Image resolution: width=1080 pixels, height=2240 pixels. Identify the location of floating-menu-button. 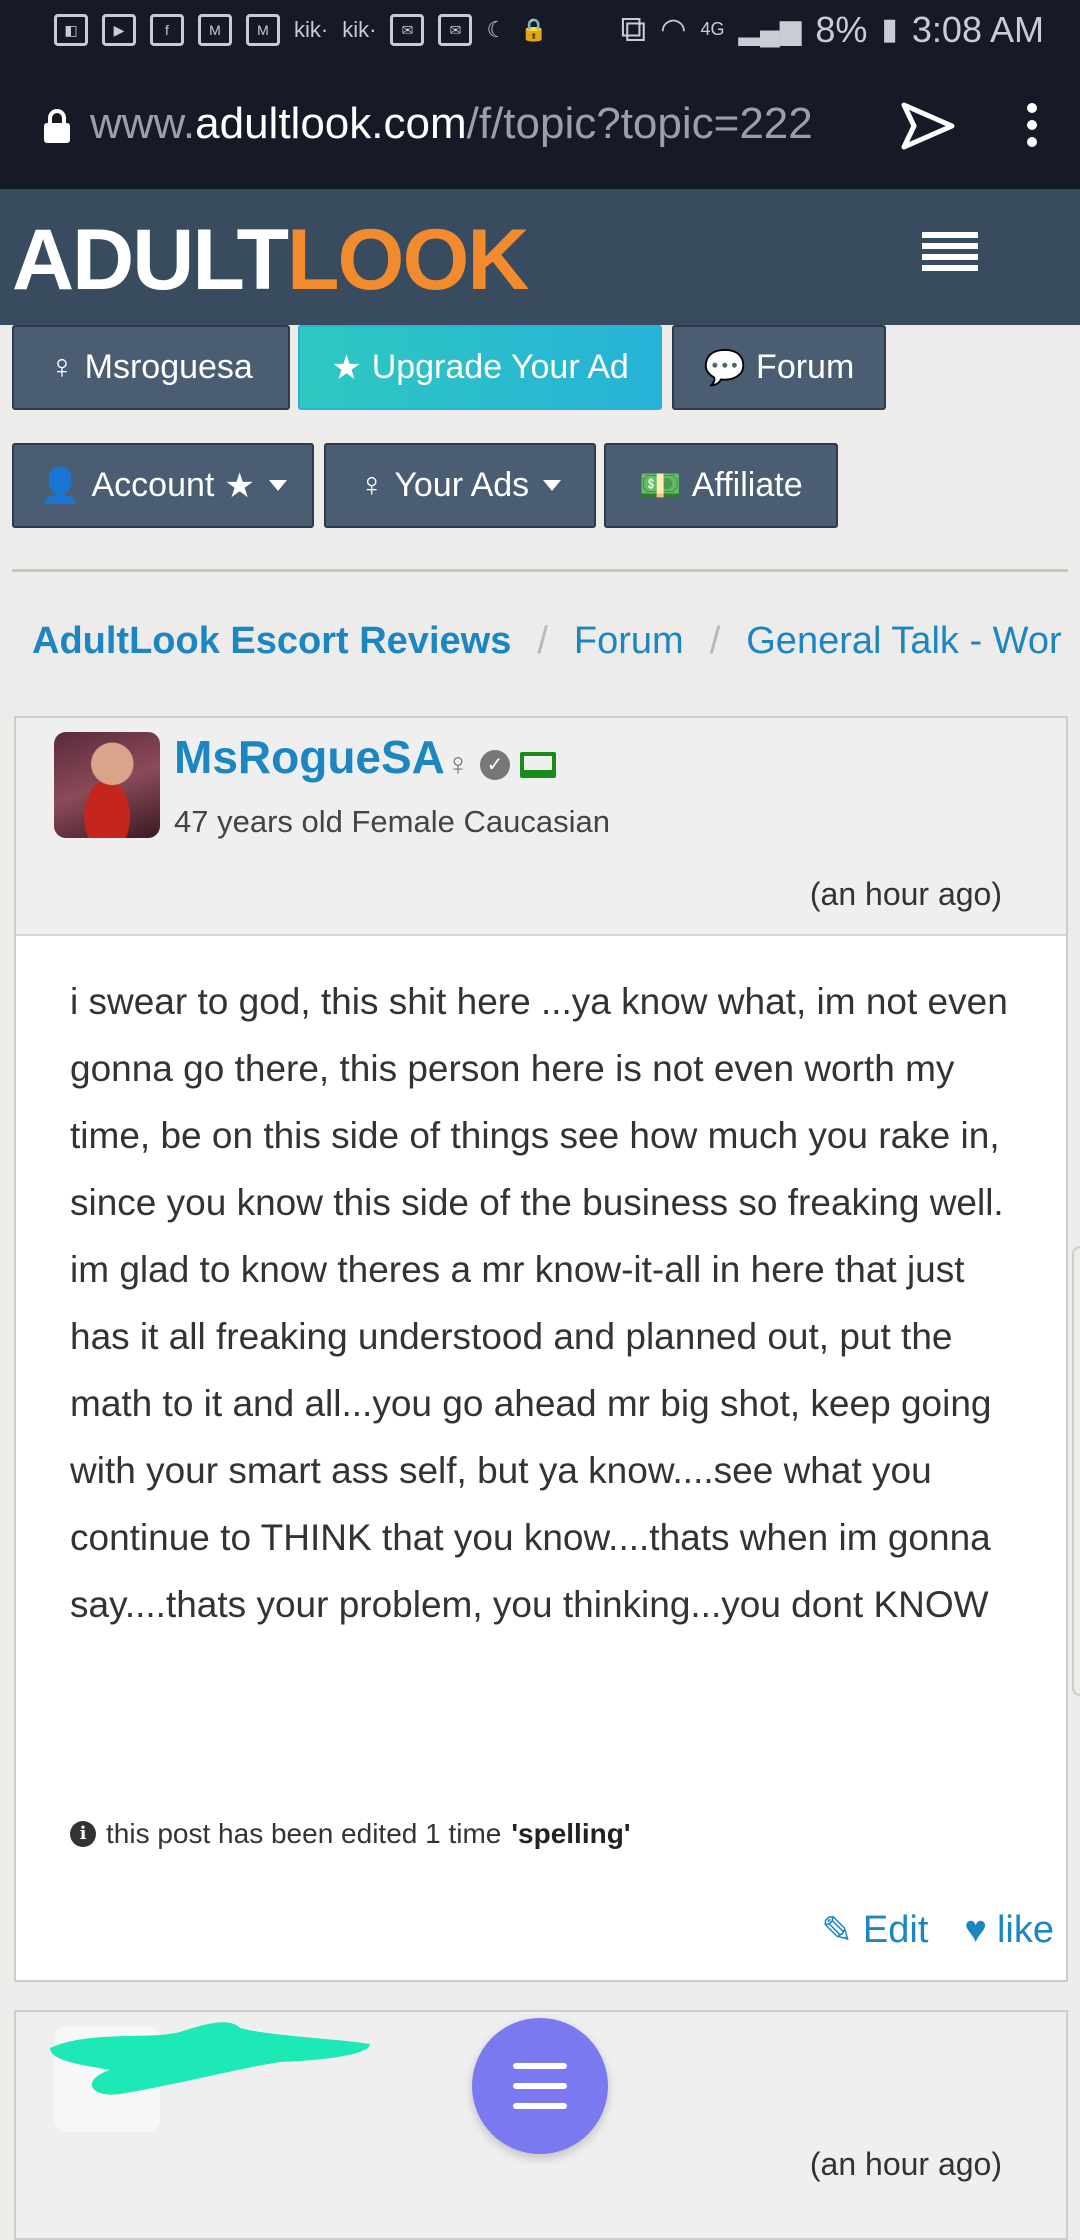
(540, 2086).